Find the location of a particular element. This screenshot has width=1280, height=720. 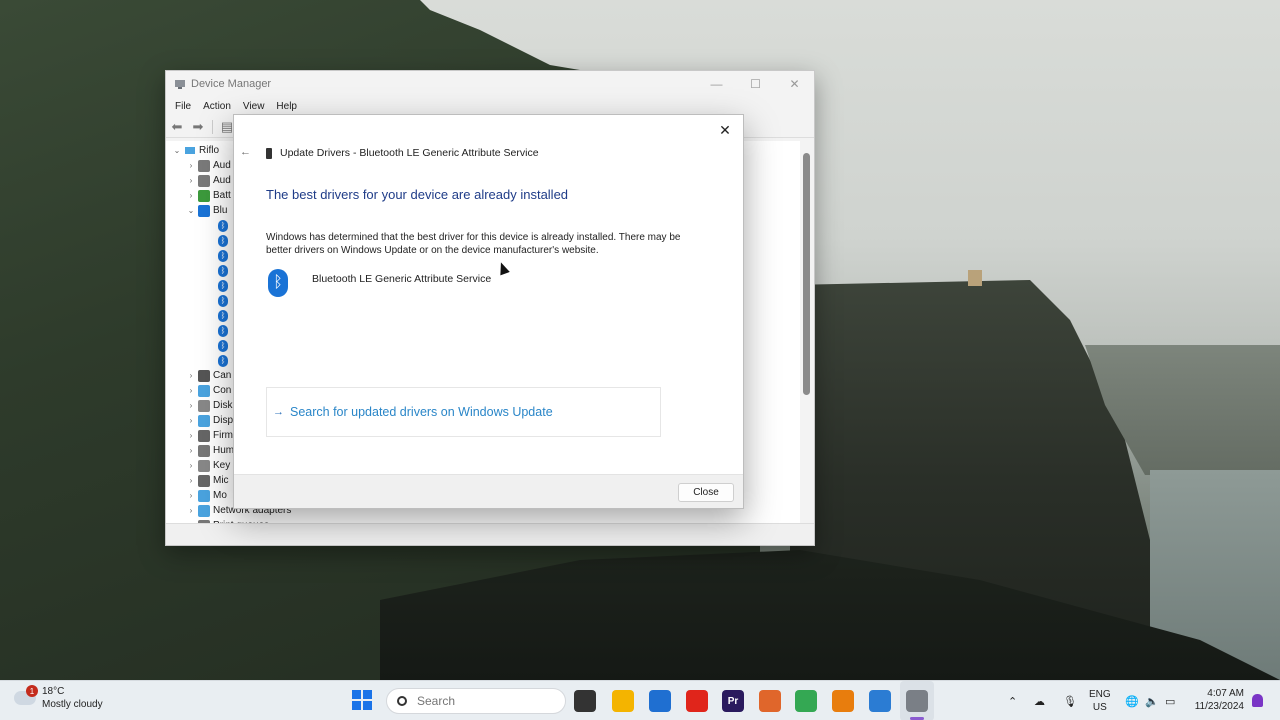

menu-file: File is located at coordinates (183, 106).